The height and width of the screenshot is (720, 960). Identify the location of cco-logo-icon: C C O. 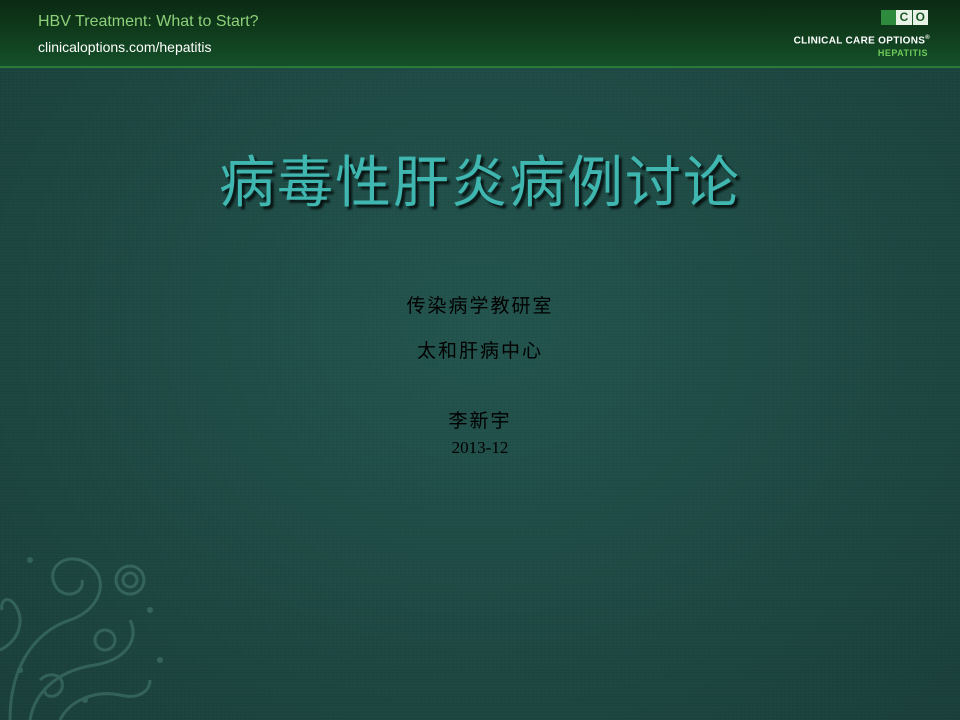
(904, 17).